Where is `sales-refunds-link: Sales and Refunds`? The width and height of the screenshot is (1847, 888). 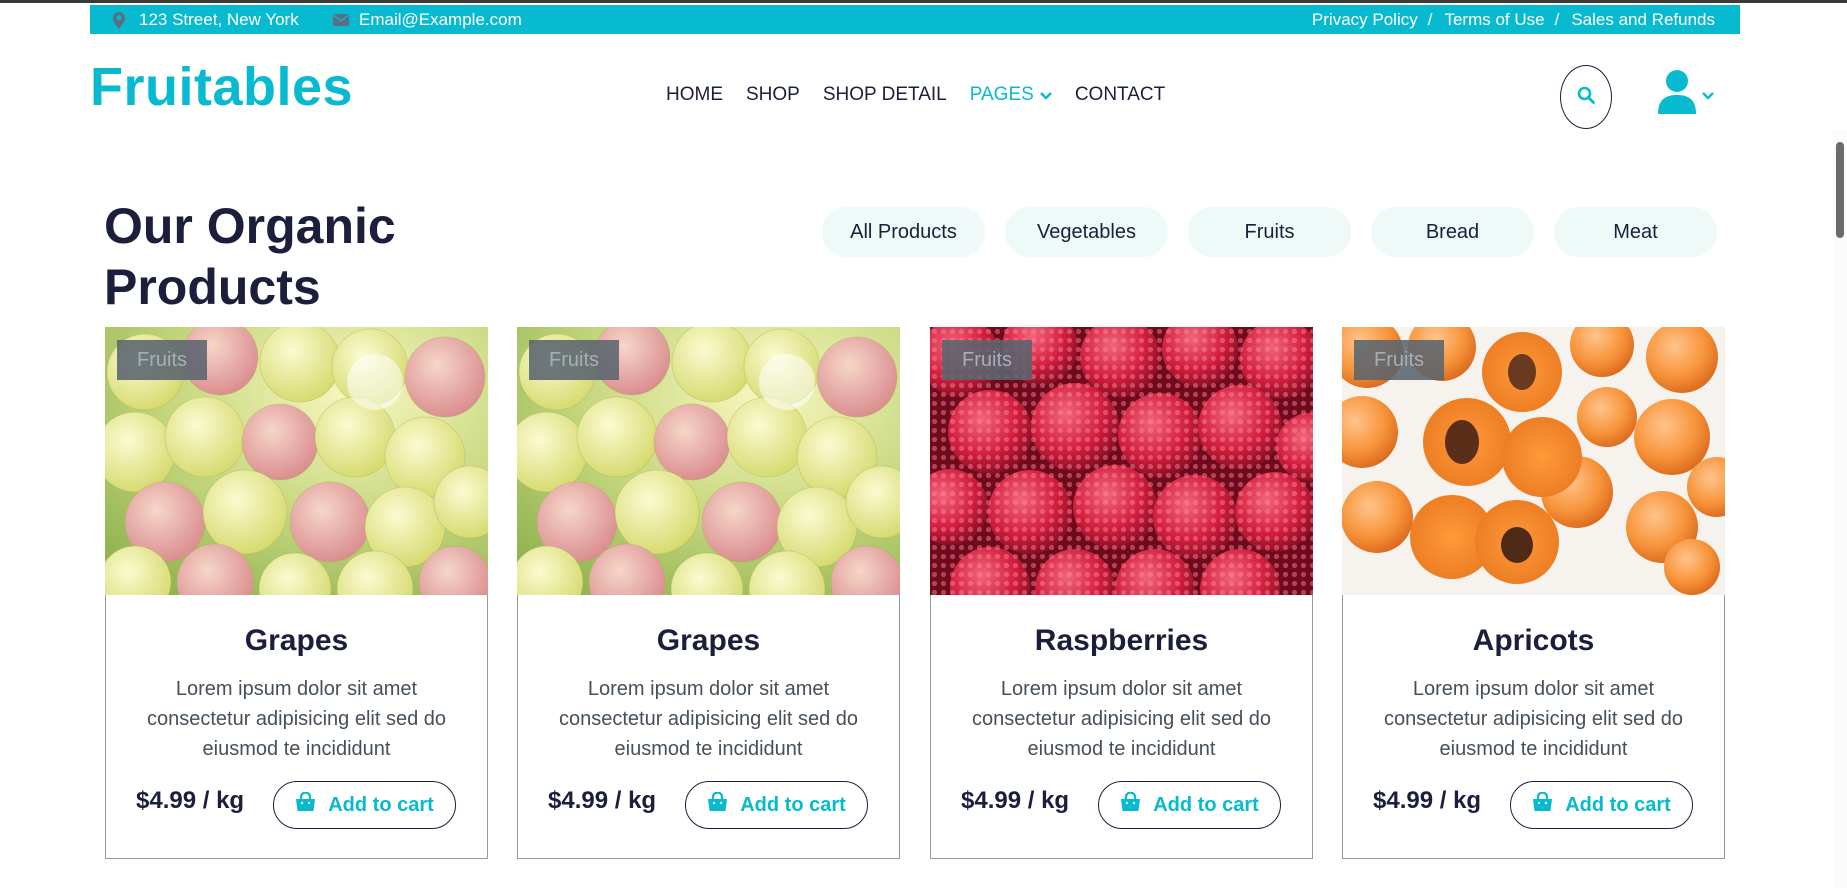 sales-refunds-link: Sales and Refunds is located at coordinates (1643, 20).